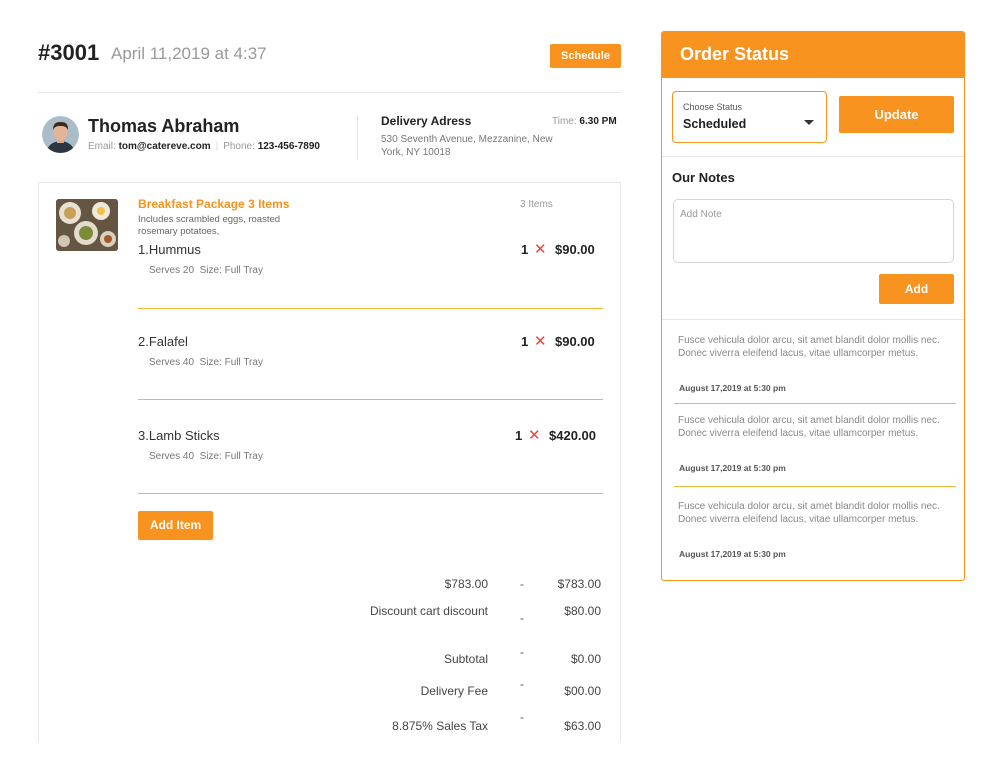  I want to click on item-name: 3.Lamb Sticks, so click(179, 435).